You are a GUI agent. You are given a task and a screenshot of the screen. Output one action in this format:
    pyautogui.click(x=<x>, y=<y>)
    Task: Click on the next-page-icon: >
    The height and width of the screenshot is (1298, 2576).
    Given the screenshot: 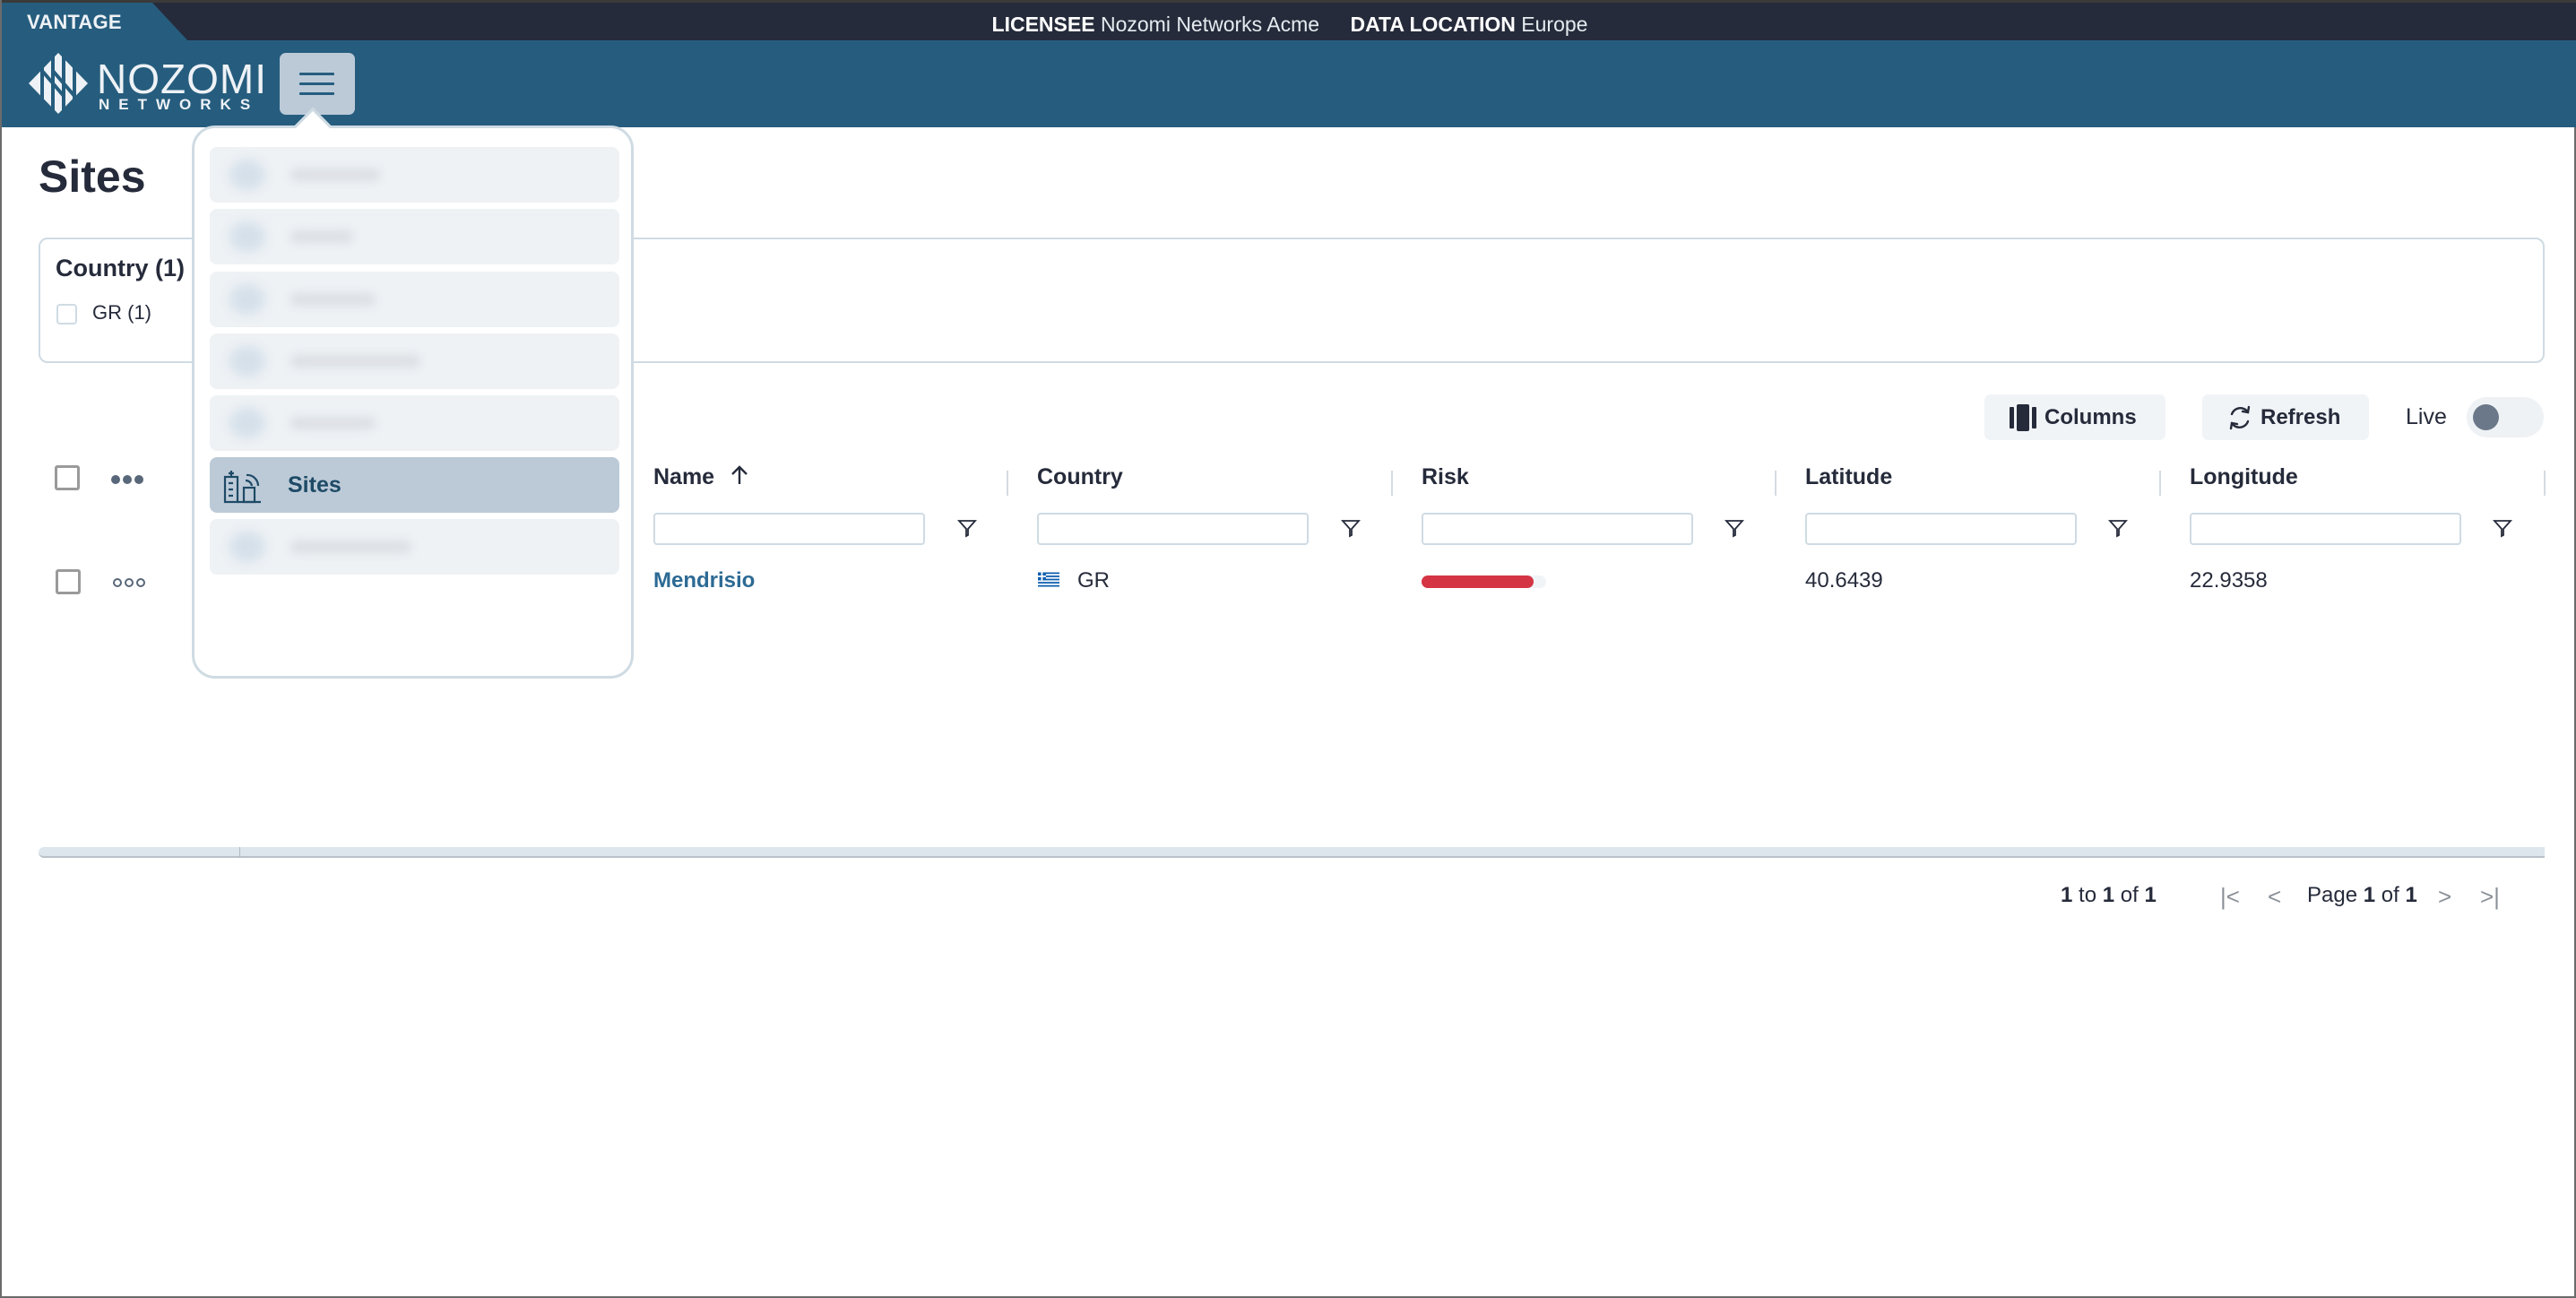 What is the action you would take?
    pyautogui.click(x=2444, y=897)
    